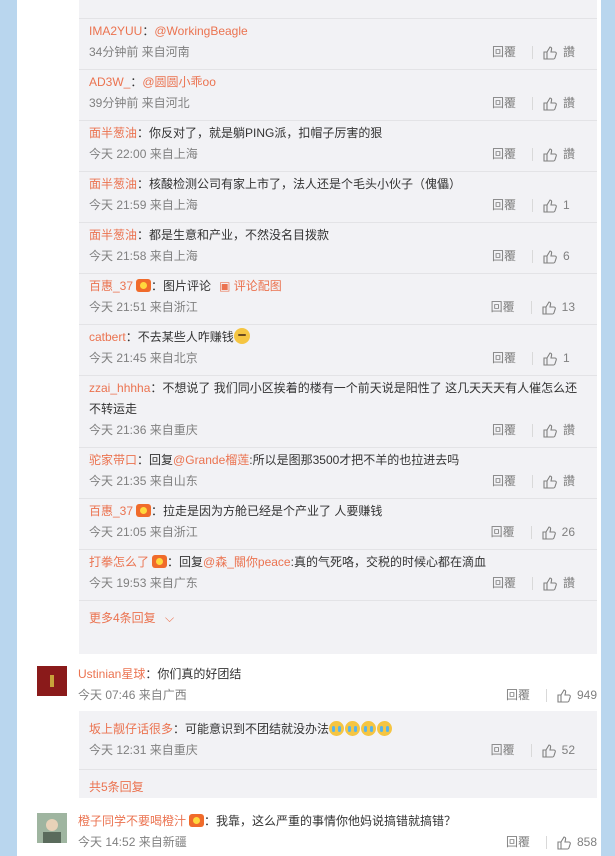 Image resolution: width=615 pixels, height=856 pixels. I want to click on more-replies-link: 更多4条回复, so click(122, 618).